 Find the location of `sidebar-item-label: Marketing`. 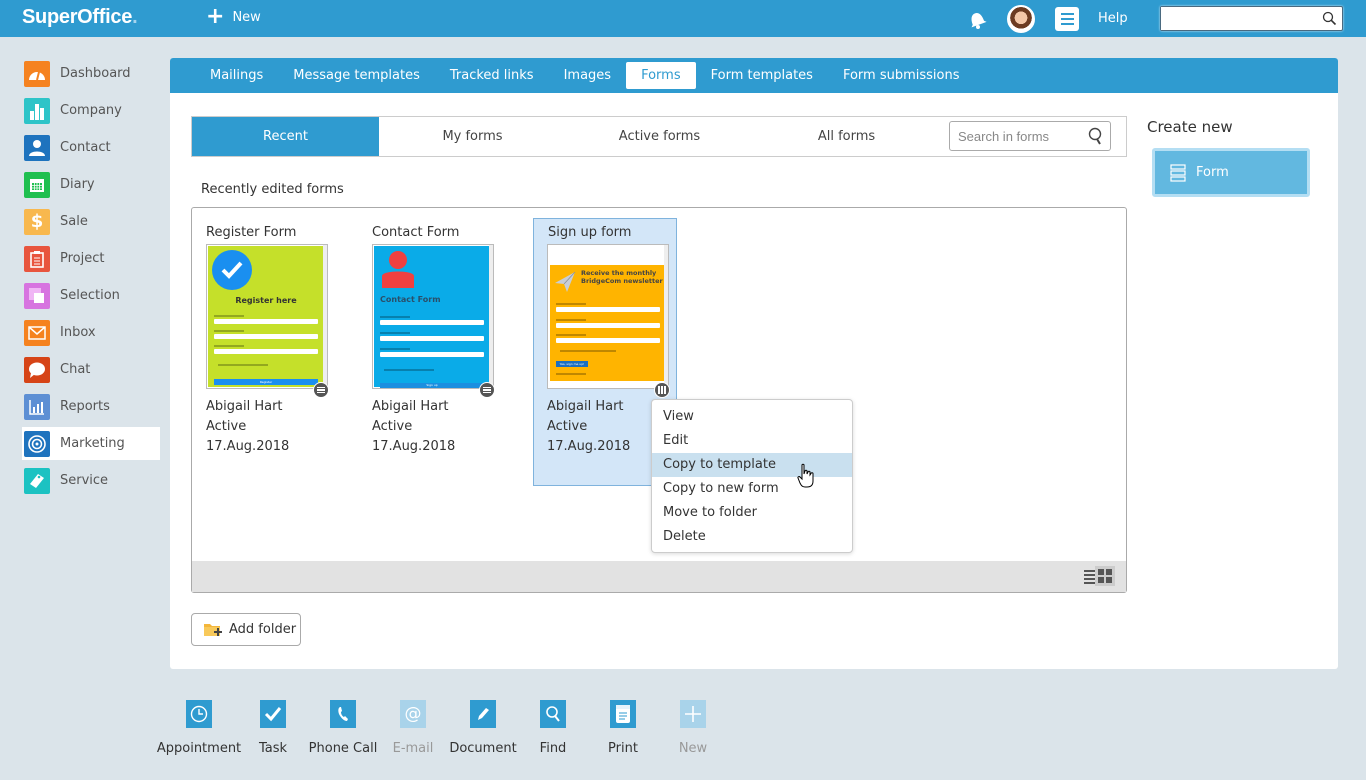

sidebar-item-label: Marketing is located at coordinates (92, 443).